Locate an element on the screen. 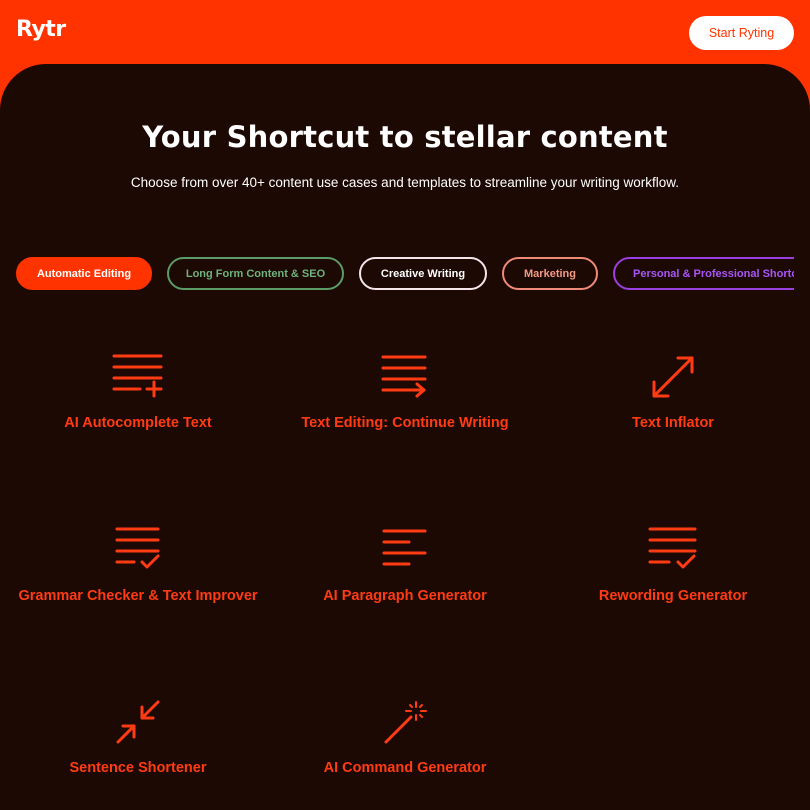 This screenshot has width=810, height=810. tab-marketing: Marketing is located at coordinates (550, 273).